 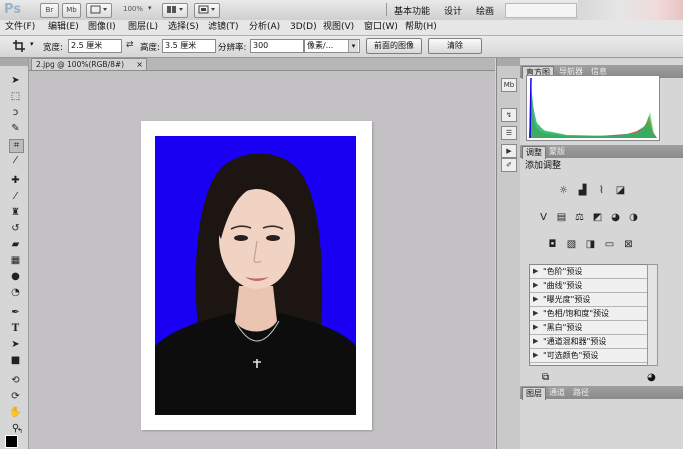 What do you see at coordinates (14, 62) in the screenshot?
I see `toolbox-header` at bounding box center [14, 62].